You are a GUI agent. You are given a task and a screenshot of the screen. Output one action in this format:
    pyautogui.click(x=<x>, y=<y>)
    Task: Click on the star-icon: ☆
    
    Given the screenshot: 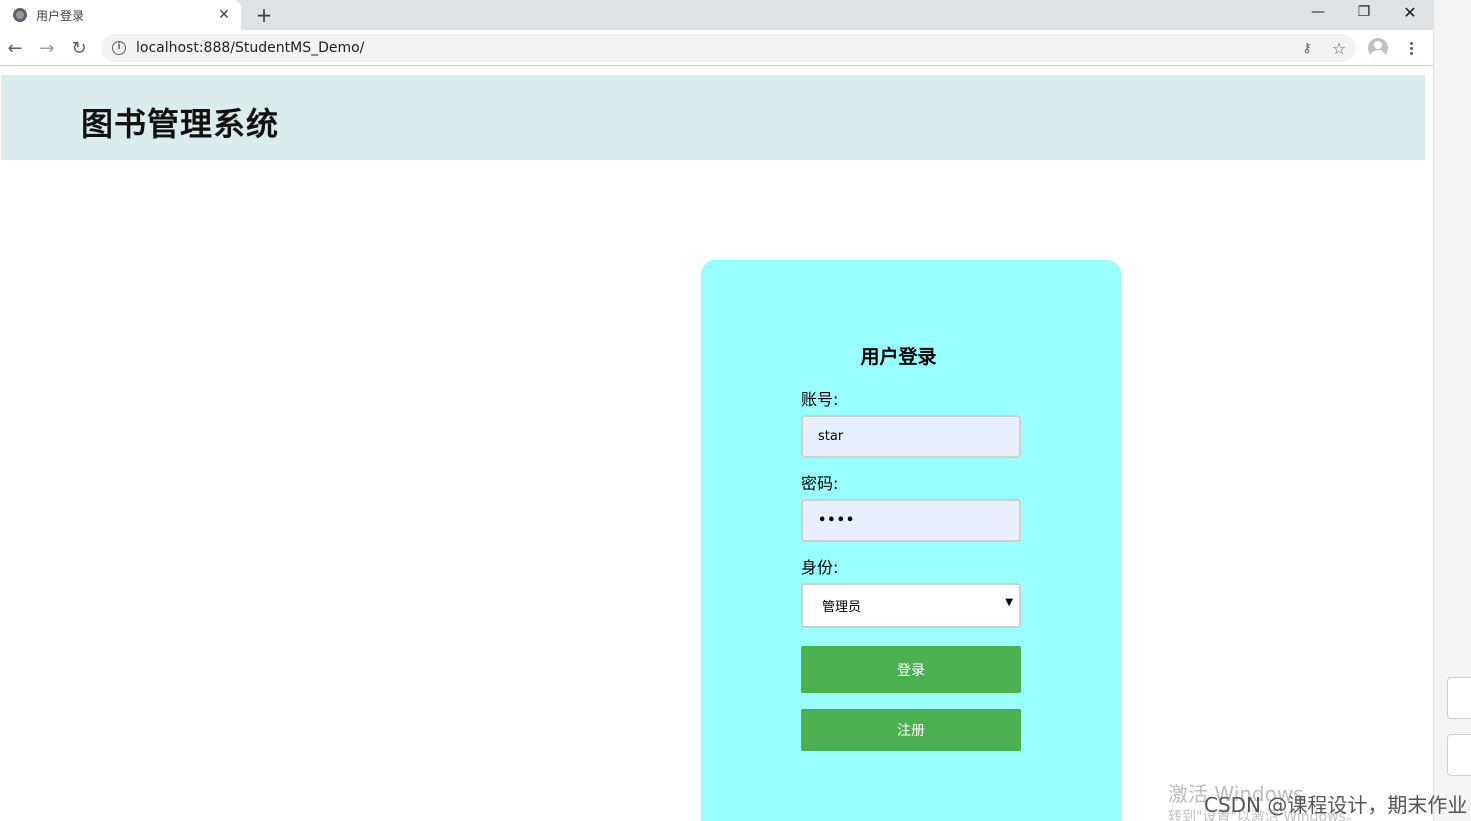 What is the action you would take?
    pyautogui.click(x=1339, y=48)
    